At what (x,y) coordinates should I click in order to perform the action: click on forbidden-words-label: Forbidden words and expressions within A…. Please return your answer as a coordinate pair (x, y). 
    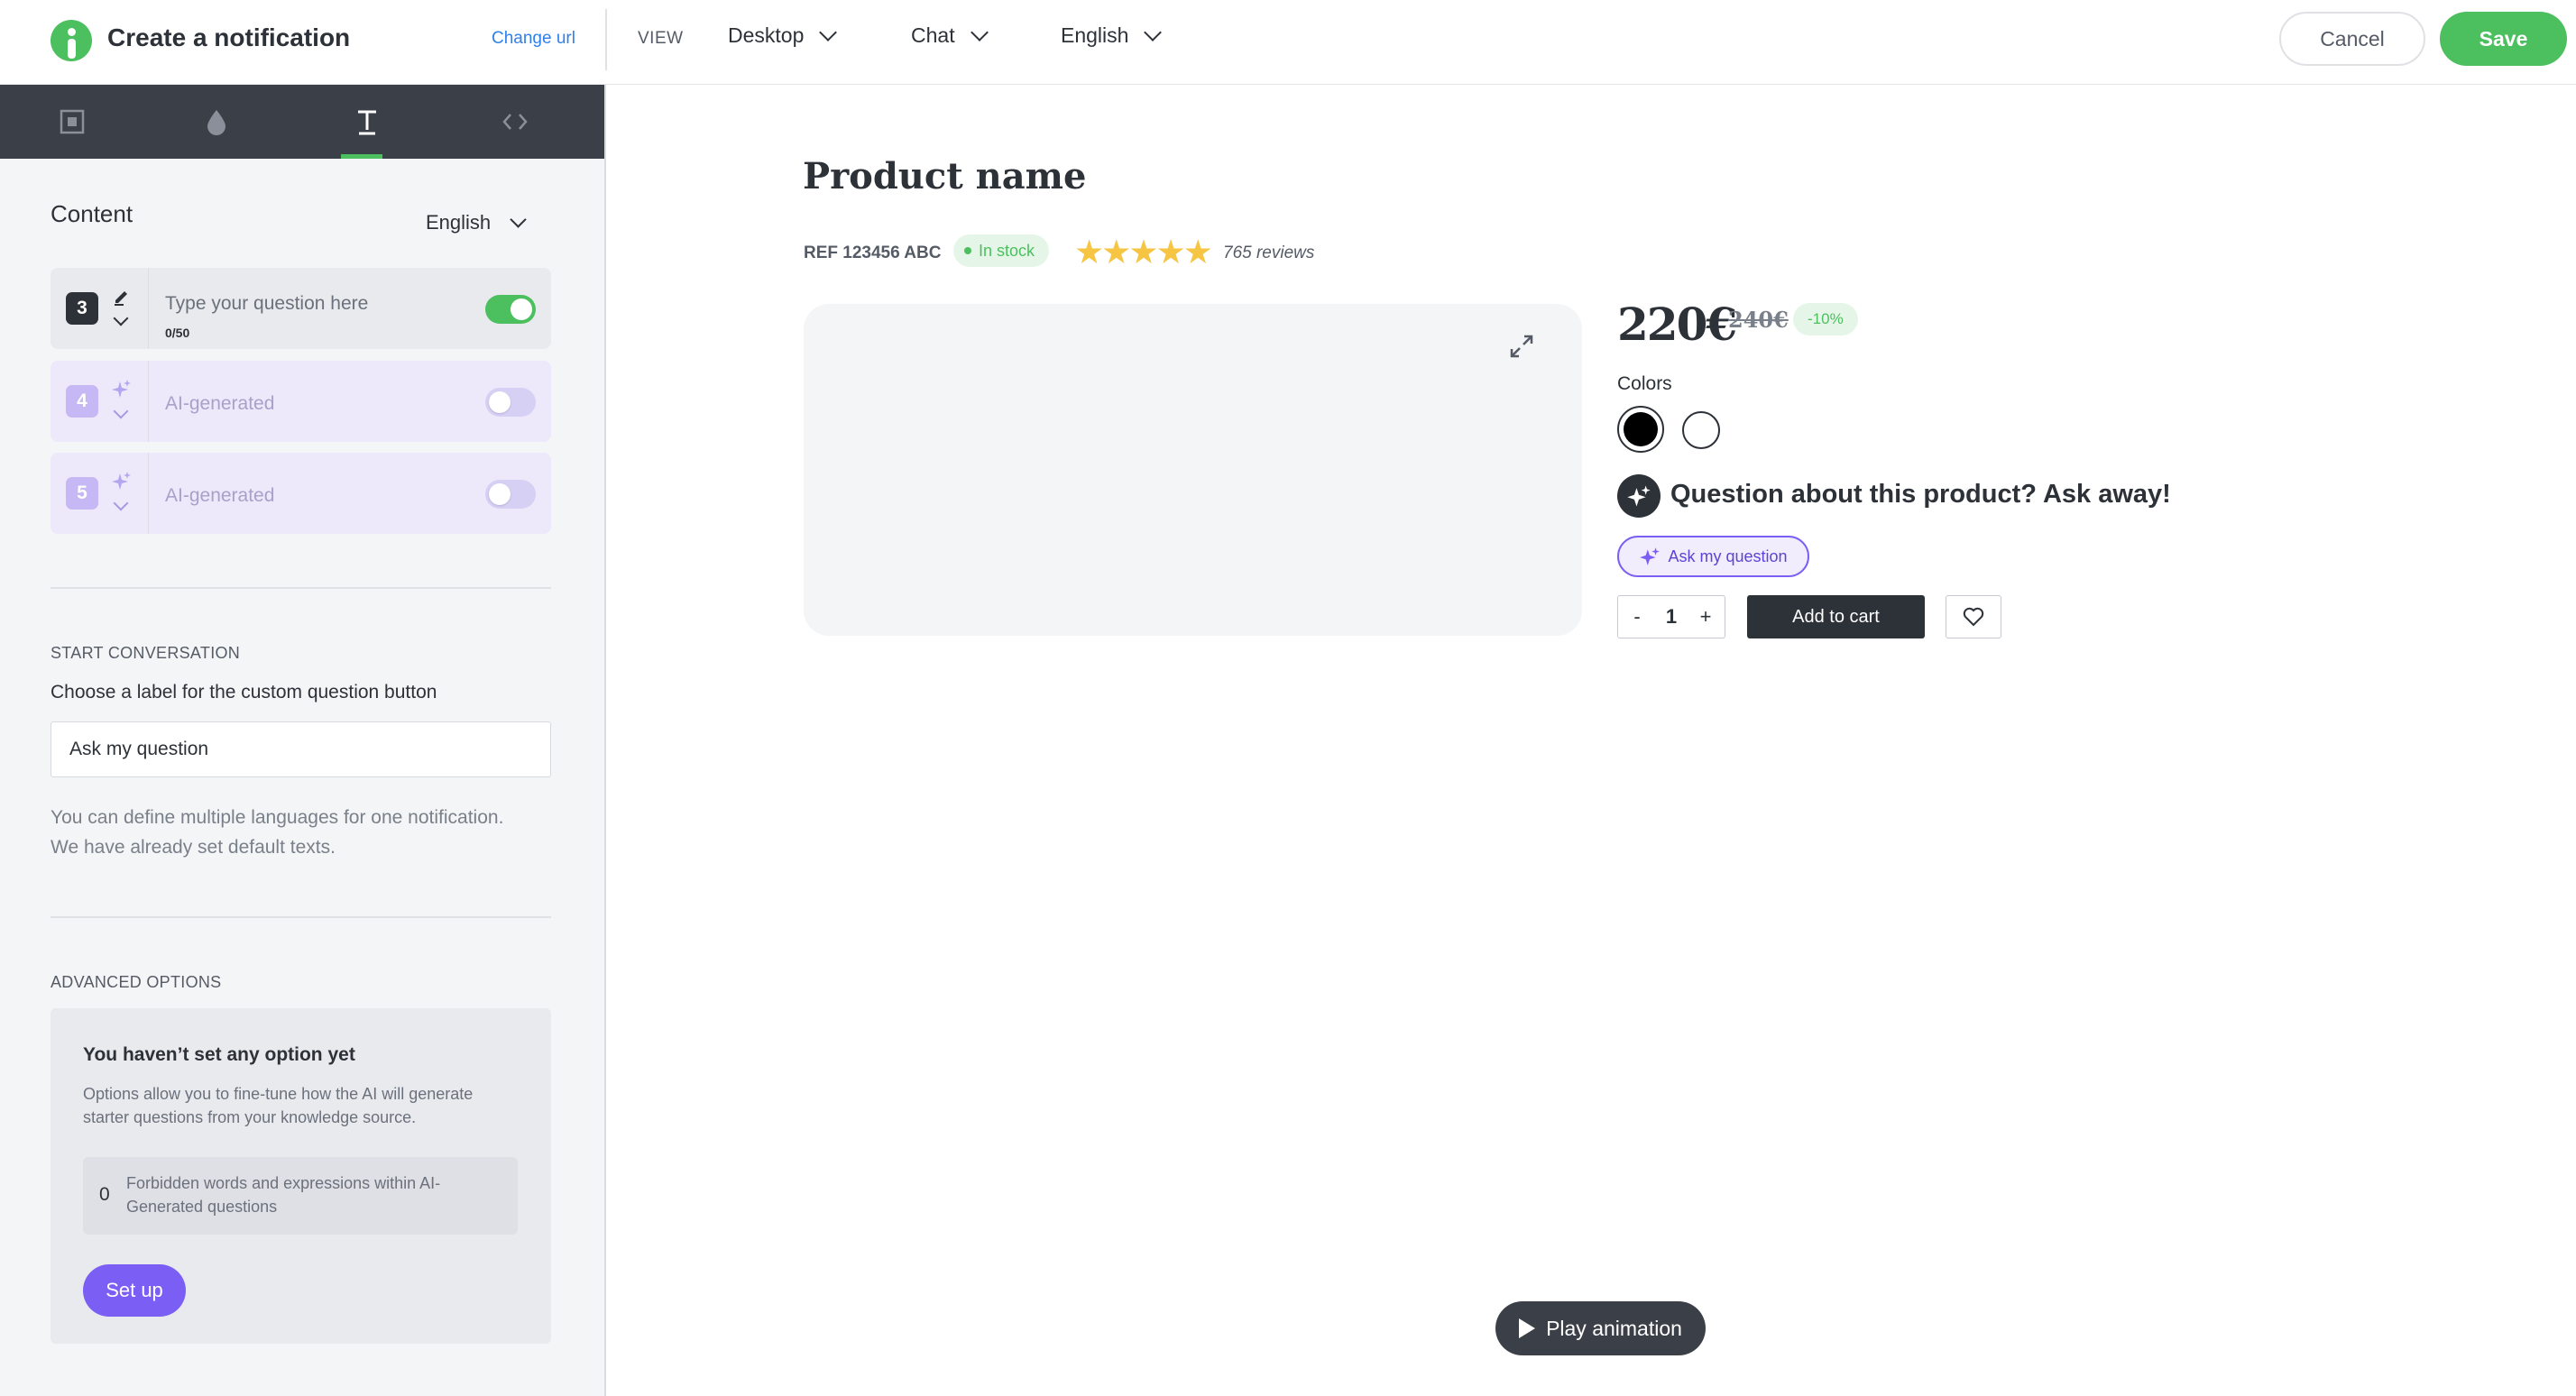
    Looking at the image, I should click on (283, 1195).